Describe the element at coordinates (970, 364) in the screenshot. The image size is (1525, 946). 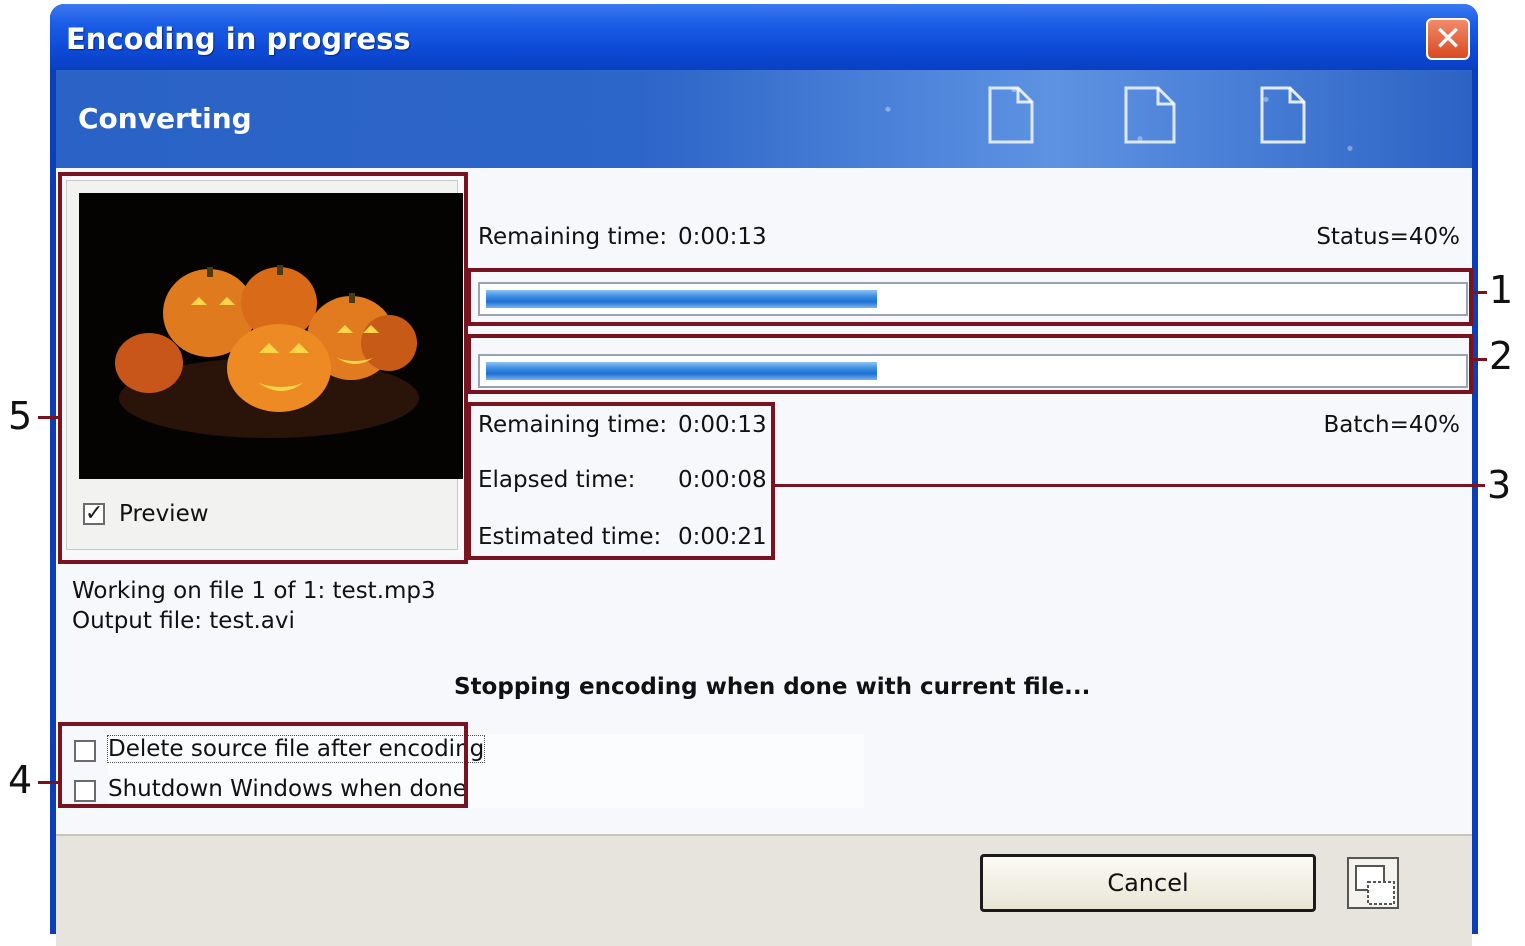
I see `highlight-box-batch-progress` at that location.